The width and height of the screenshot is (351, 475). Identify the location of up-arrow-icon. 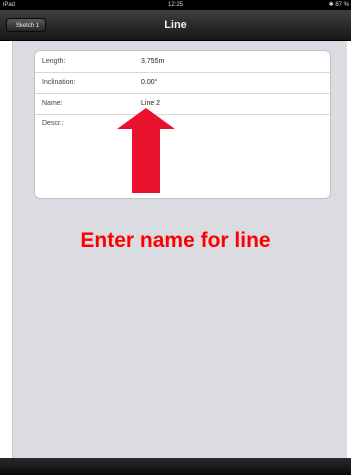
(146, 150).